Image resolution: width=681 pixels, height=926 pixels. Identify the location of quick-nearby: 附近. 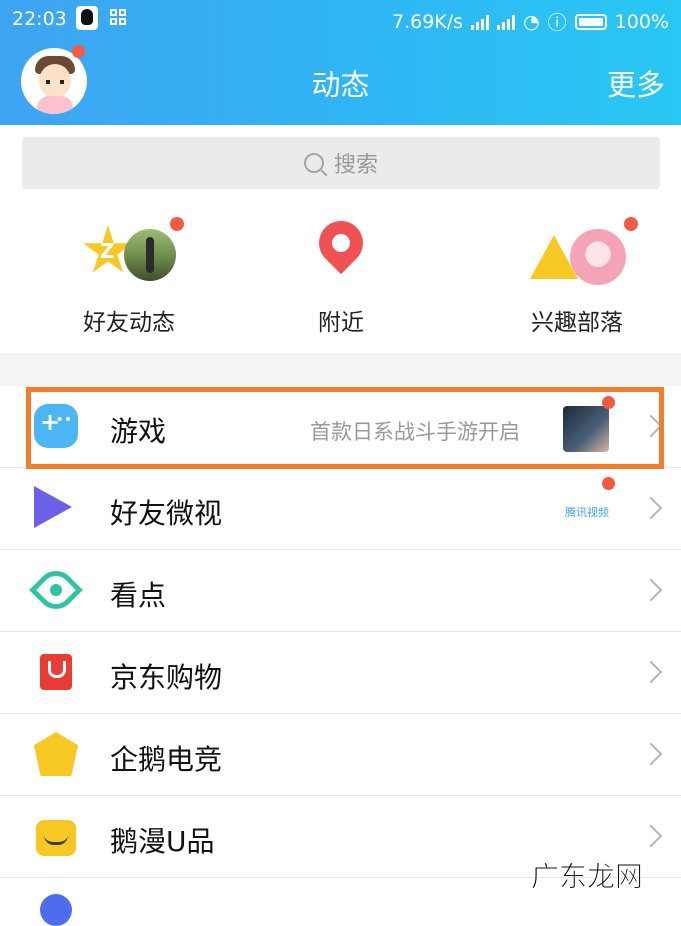
(341, 274).